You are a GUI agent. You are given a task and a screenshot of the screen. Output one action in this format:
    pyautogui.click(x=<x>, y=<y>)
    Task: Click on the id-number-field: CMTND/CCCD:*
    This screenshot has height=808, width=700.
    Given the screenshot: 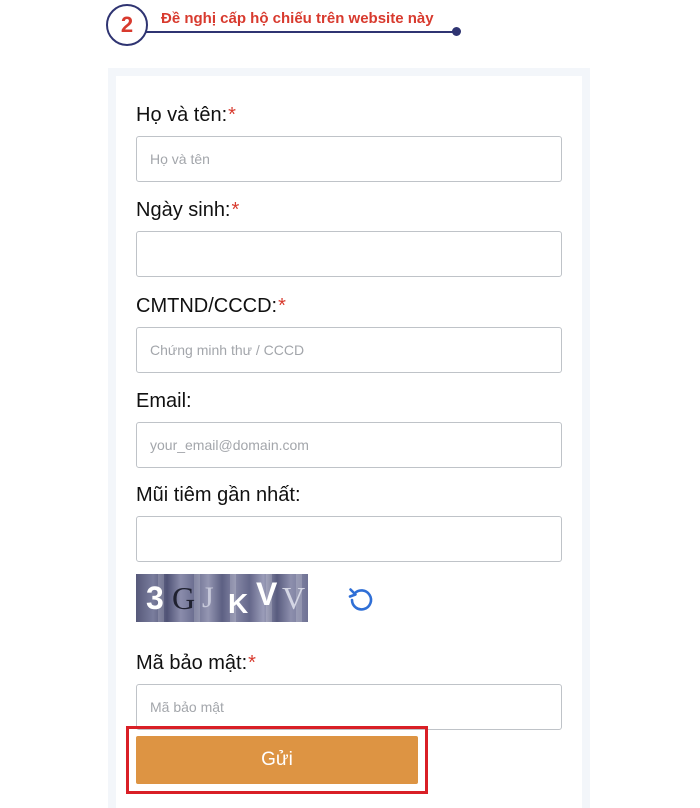 What is the action you would take?
    pyautogui.click(x=349, y=333)
    